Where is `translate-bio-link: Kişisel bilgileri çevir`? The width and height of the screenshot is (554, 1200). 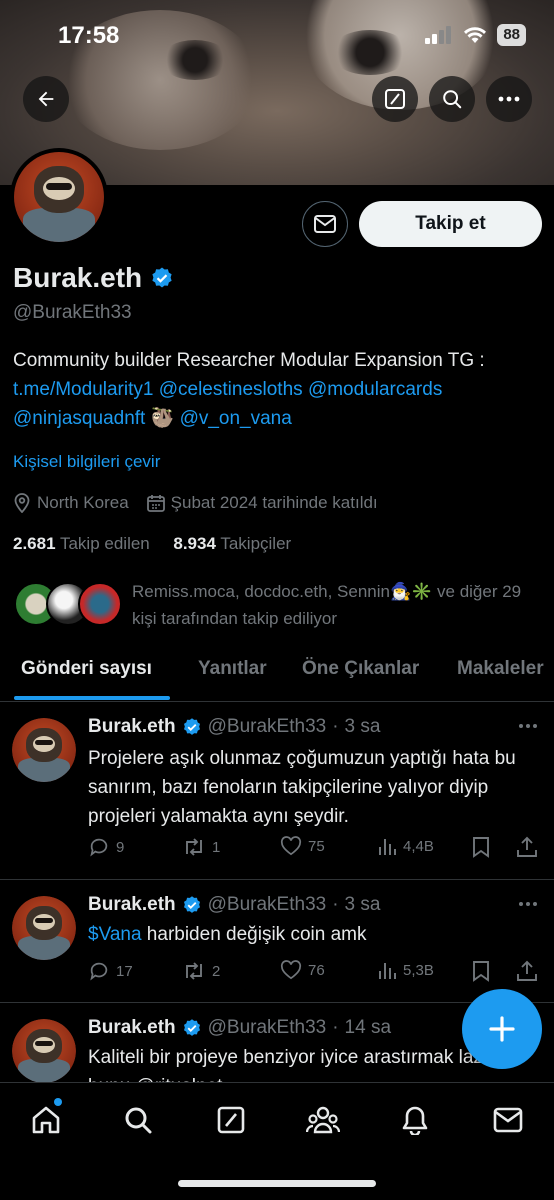 translate-bio-link: Kişisel bilgileri çevir is located at coordinates (86, 462).